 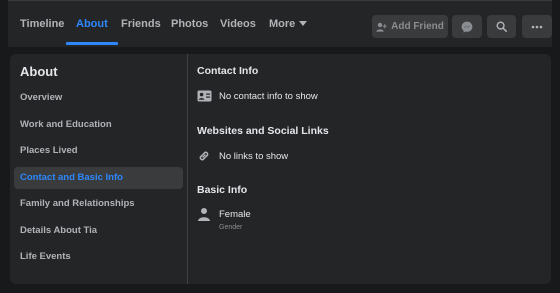 I want to click on add-friend-button: Add Friend, so click(x=410, y=26).